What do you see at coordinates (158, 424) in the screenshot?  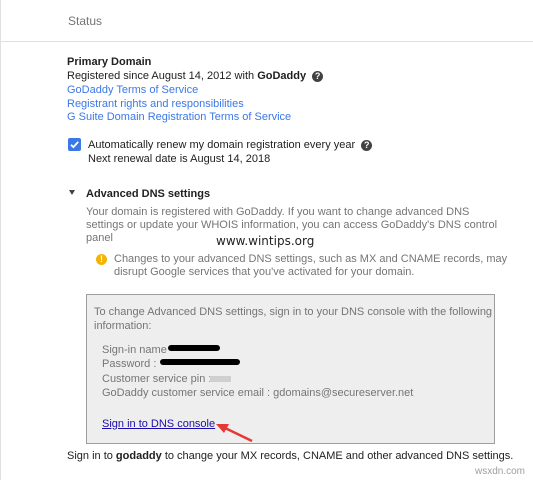 I see `dns-console-link: Sign in to DNS console` at bounding box center [158, 424].